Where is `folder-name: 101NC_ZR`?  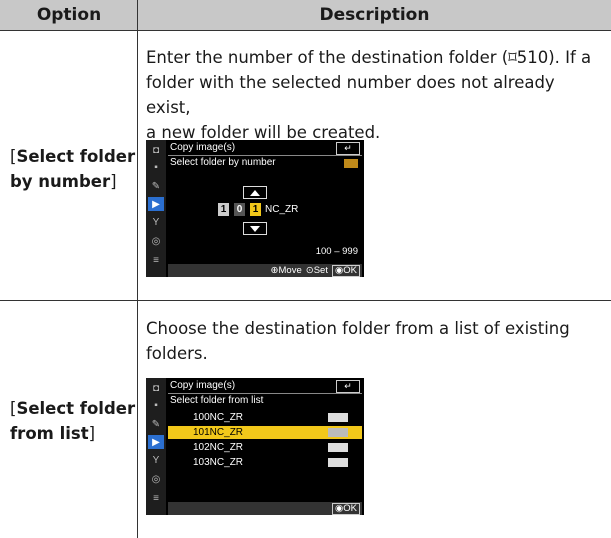
folder-name: 101NC_ZR is located at coordinates (218, 432).